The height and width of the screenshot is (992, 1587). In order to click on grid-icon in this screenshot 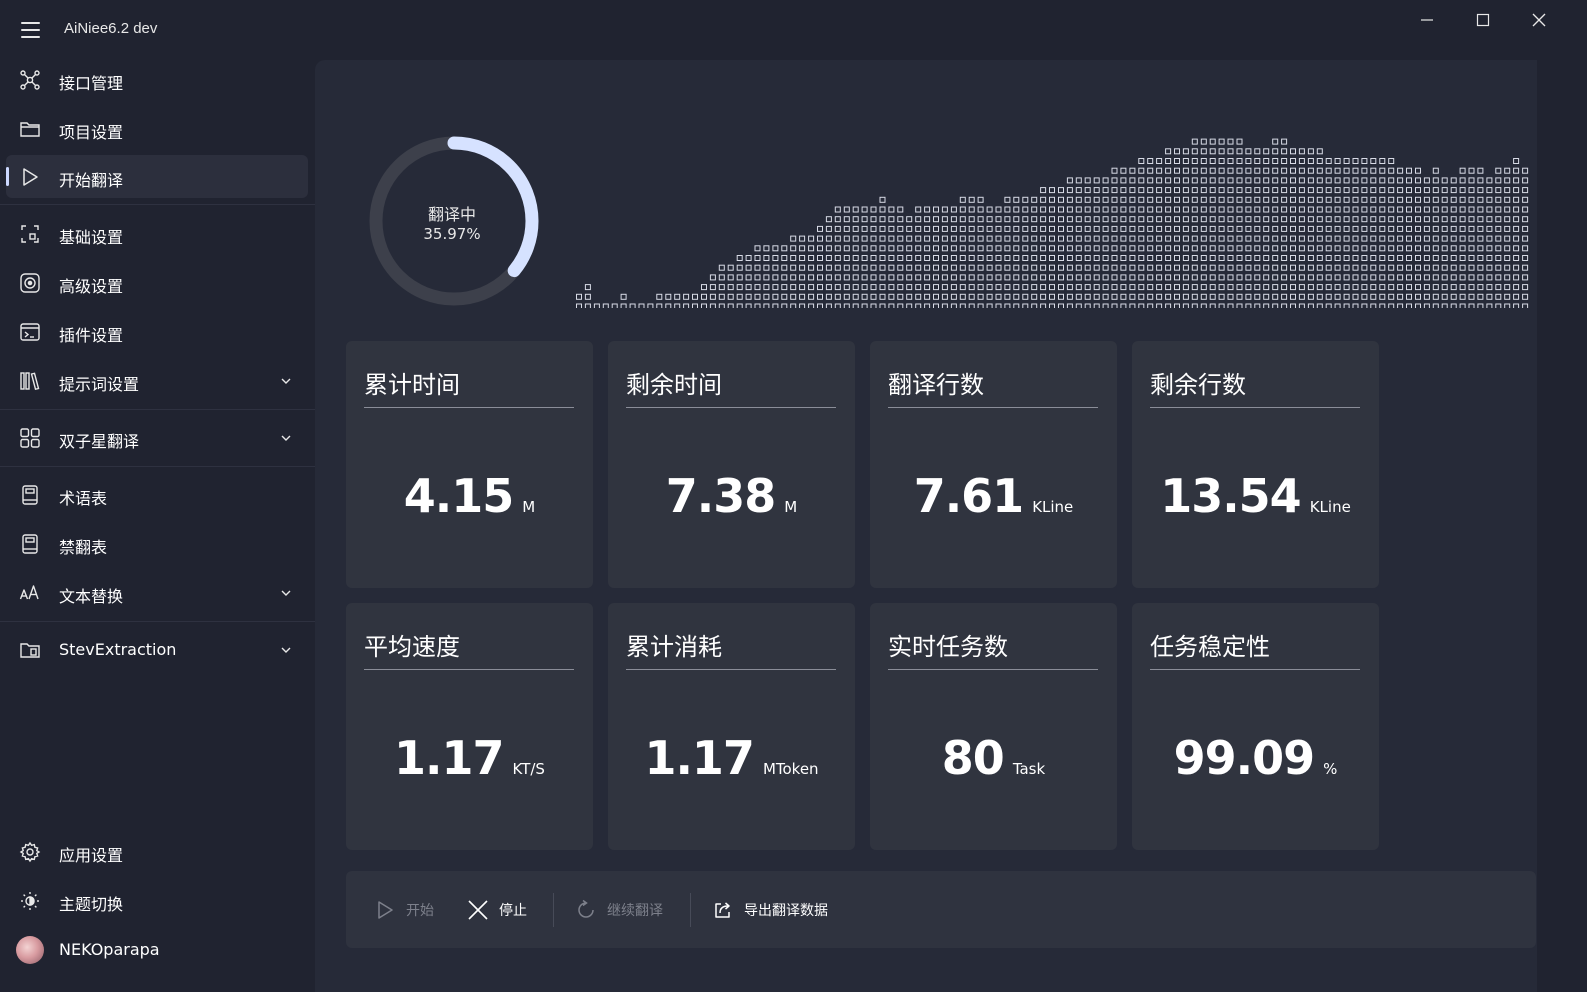, I will do `click(30, 438)`.